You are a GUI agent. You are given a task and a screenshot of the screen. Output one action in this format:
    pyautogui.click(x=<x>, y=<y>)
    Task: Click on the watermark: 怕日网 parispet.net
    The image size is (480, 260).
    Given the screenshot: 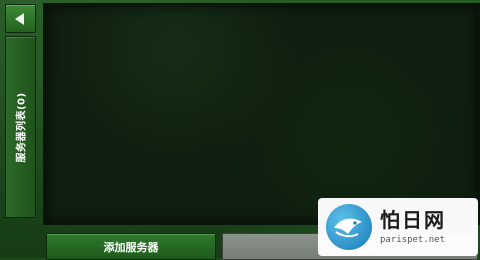 What is the action you would take?
    pyautogui.click(x=398, y=227)
    